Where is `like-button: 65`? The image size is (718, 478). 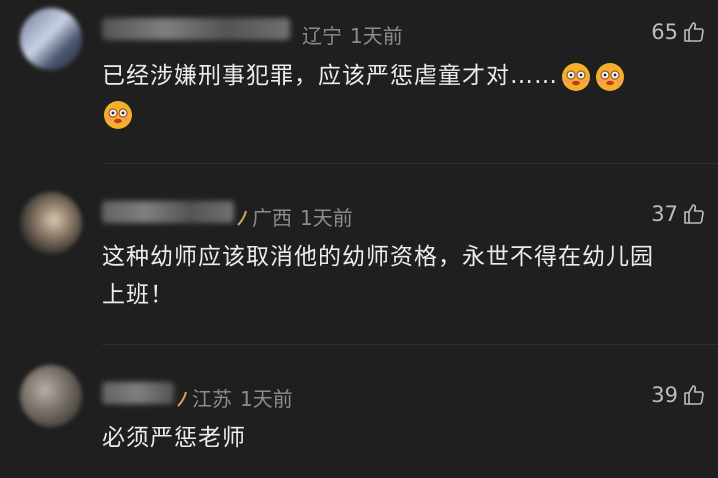
like-button: 65 is located at coordinates (678, 32).